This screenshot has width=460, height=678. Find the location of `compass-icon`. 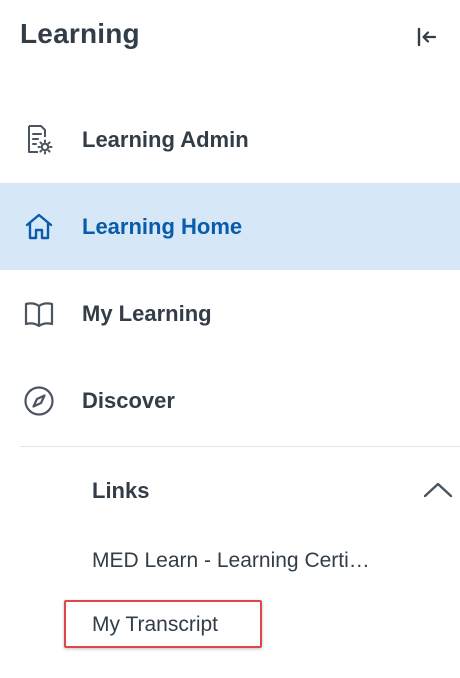

compass-icon is located at coordinates (39, 401).